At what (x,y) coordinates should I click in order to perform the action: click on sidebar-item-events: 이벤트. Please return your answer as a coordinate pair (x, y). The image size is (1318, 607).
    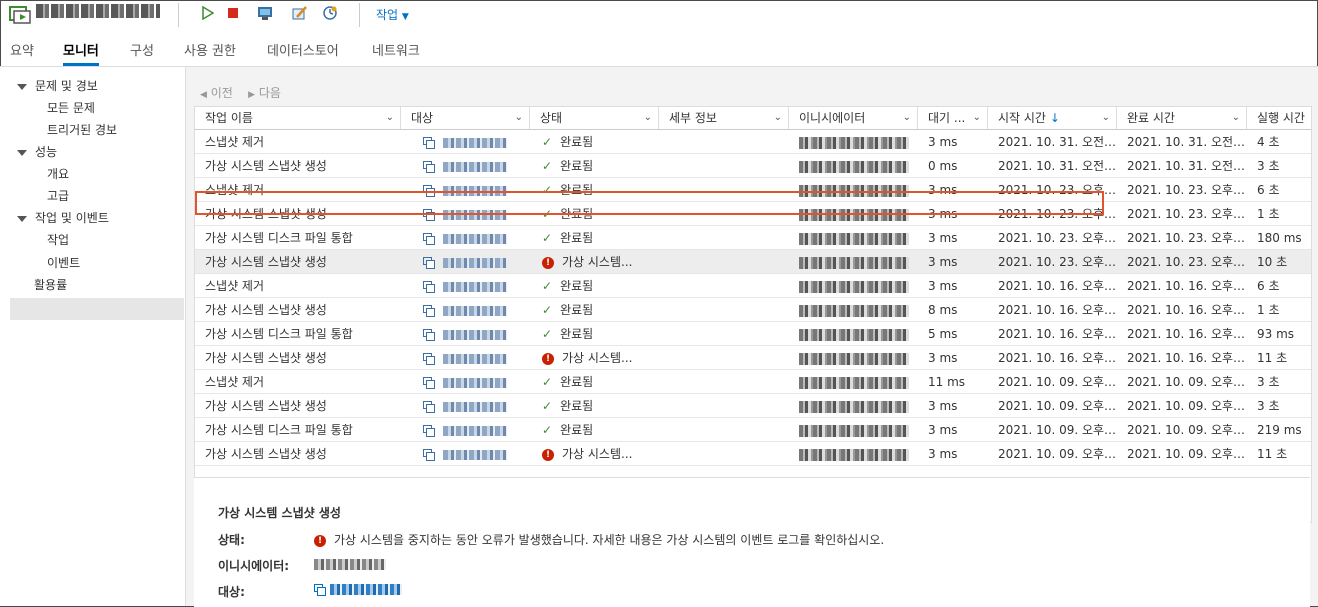
    Looking at the image, I should click on (63, 263).